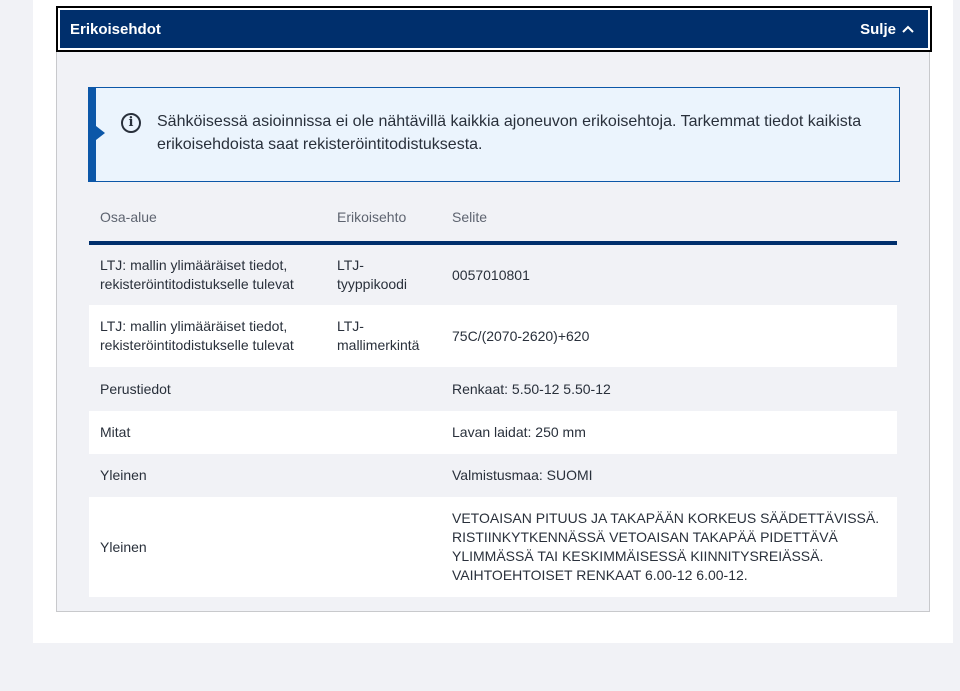 The image size is (960, 691). Describe the element at coordinates (669, 274) in the screenshot. I see `cell-selite: 0057010801` at that location.